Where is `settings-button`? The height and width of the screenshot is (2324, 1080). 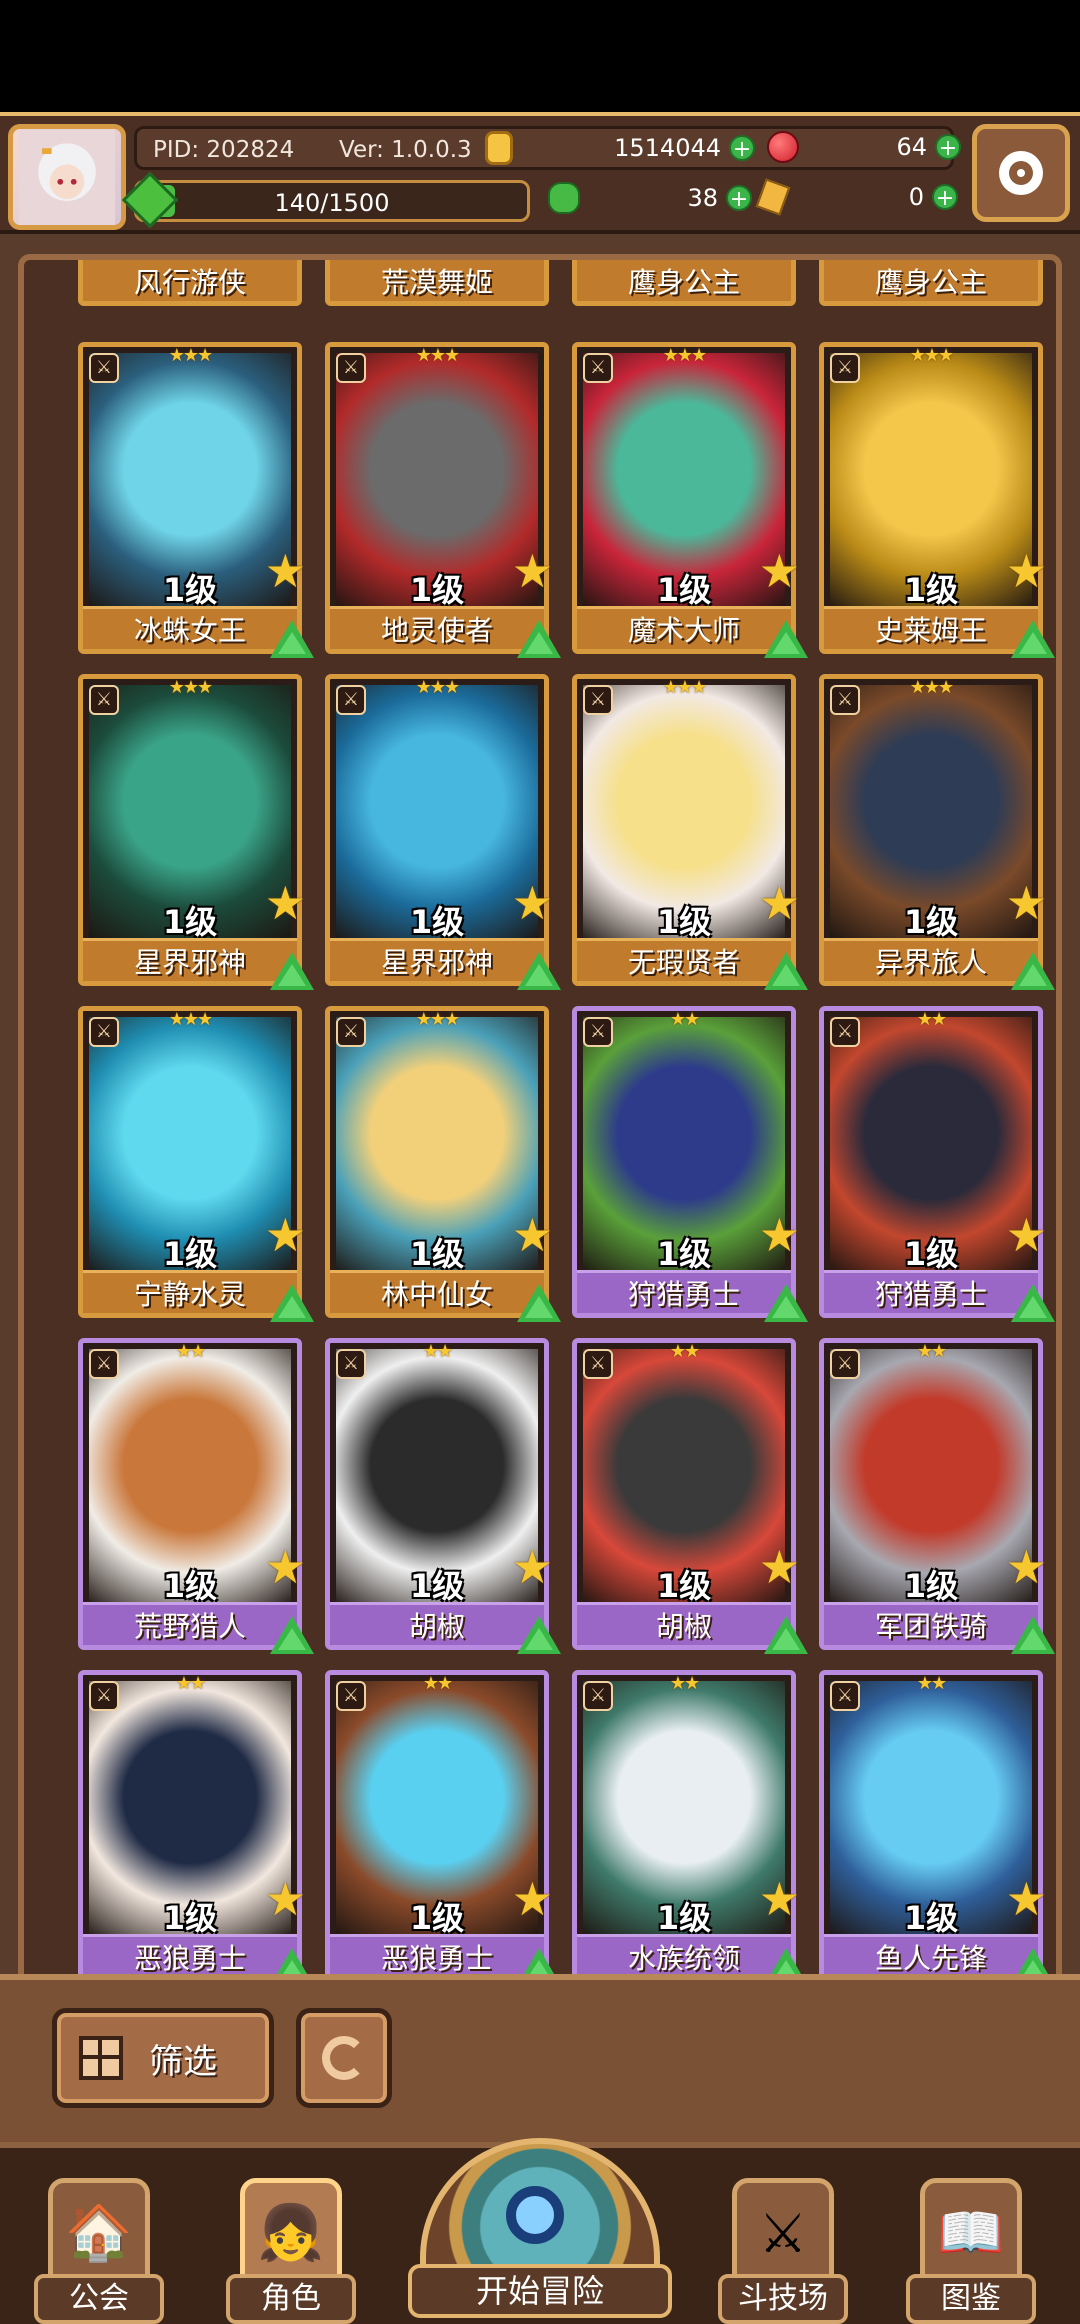 settings-button is located at coordinates (1021, 173).